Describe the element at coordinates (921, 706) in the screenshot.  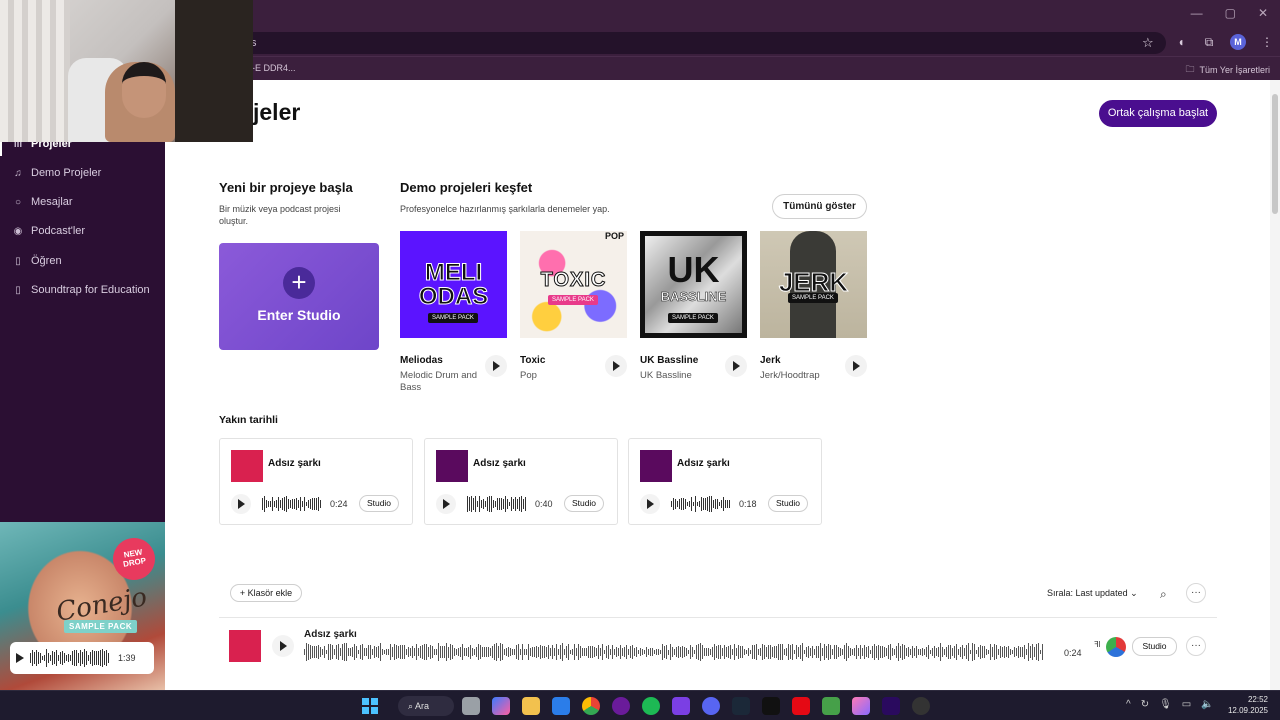
I see `obs-icon` at that location.